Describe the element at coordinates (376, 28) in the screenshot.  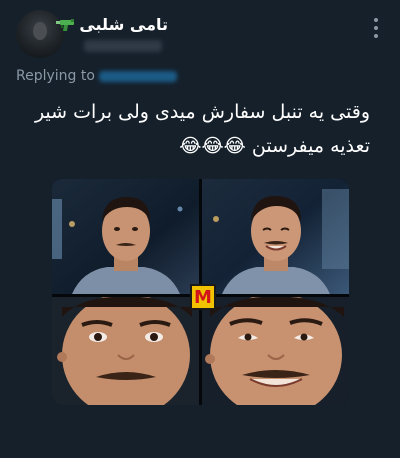
I see `more-options-icon` at that location.